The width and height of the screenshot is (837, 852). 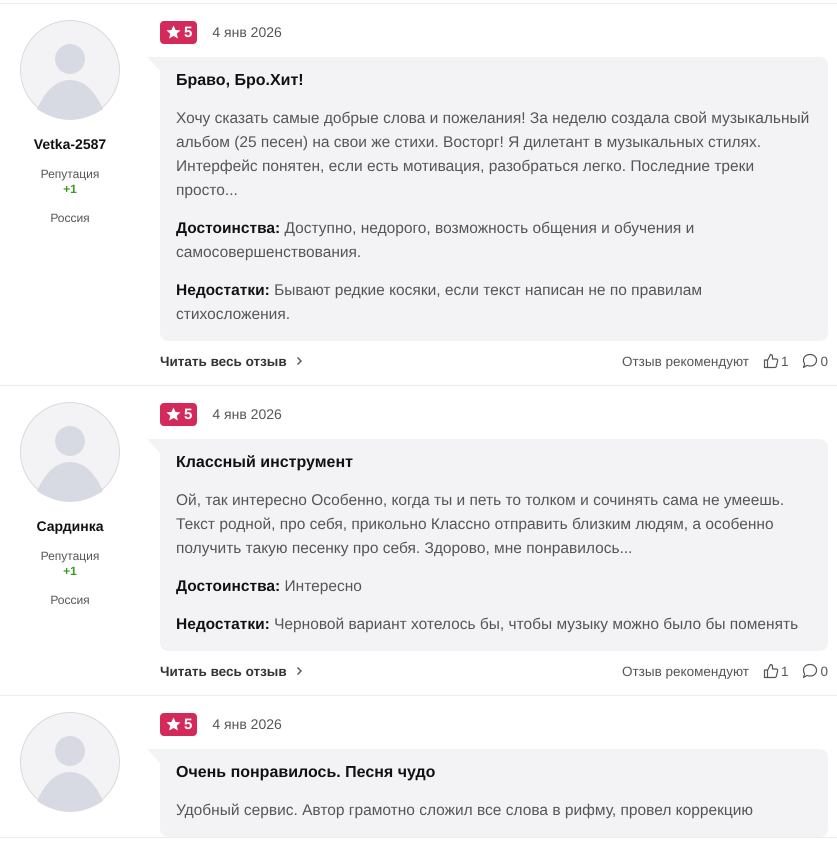 I want to click on review-text: Удобный сервис. Автор грамотно сложил все слова в рифму, провел коррекцию, so click(x=465, y=811).